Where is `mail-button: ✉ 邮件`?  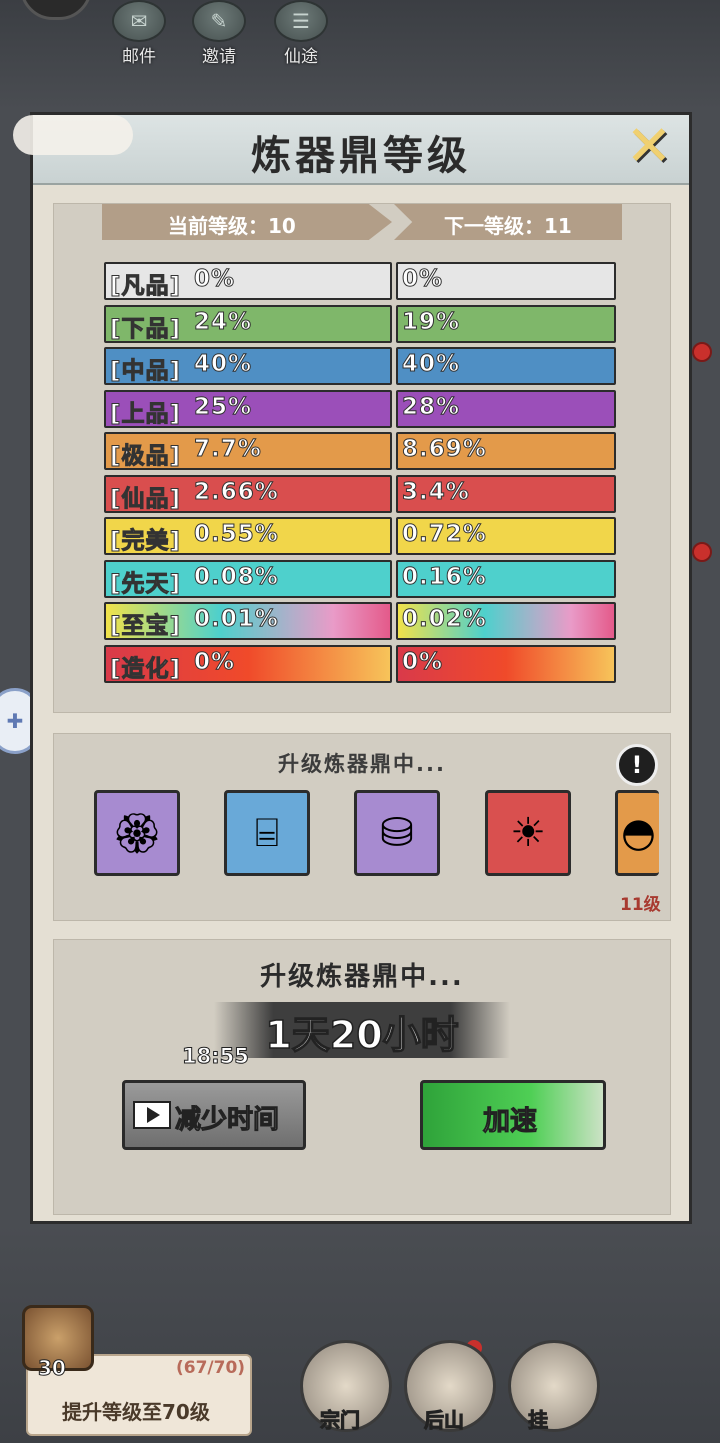
mail-button: ✉ 邮件 is located at coordinates (139, 33).